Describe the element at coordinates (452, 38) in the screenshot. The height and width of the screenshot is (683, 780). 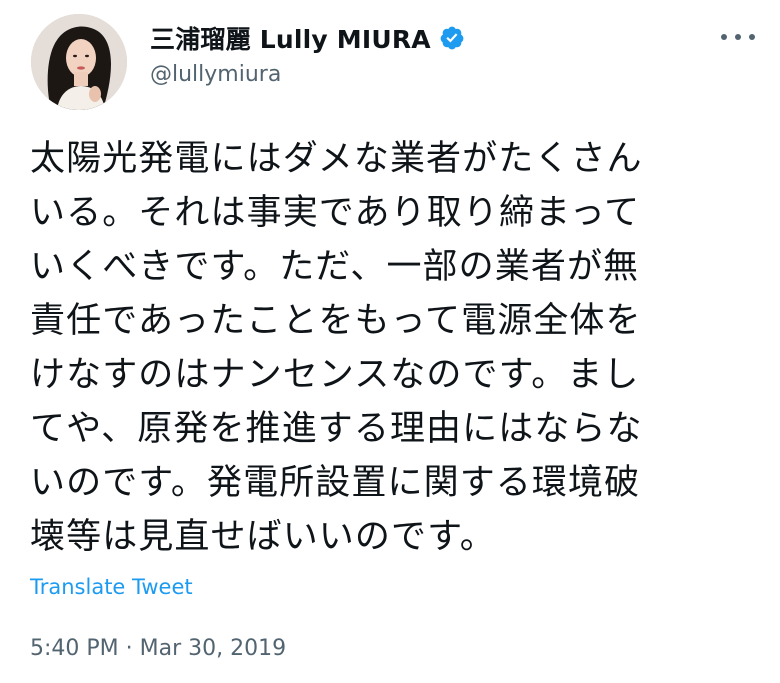
I see `verified-badge-icon` at that location.